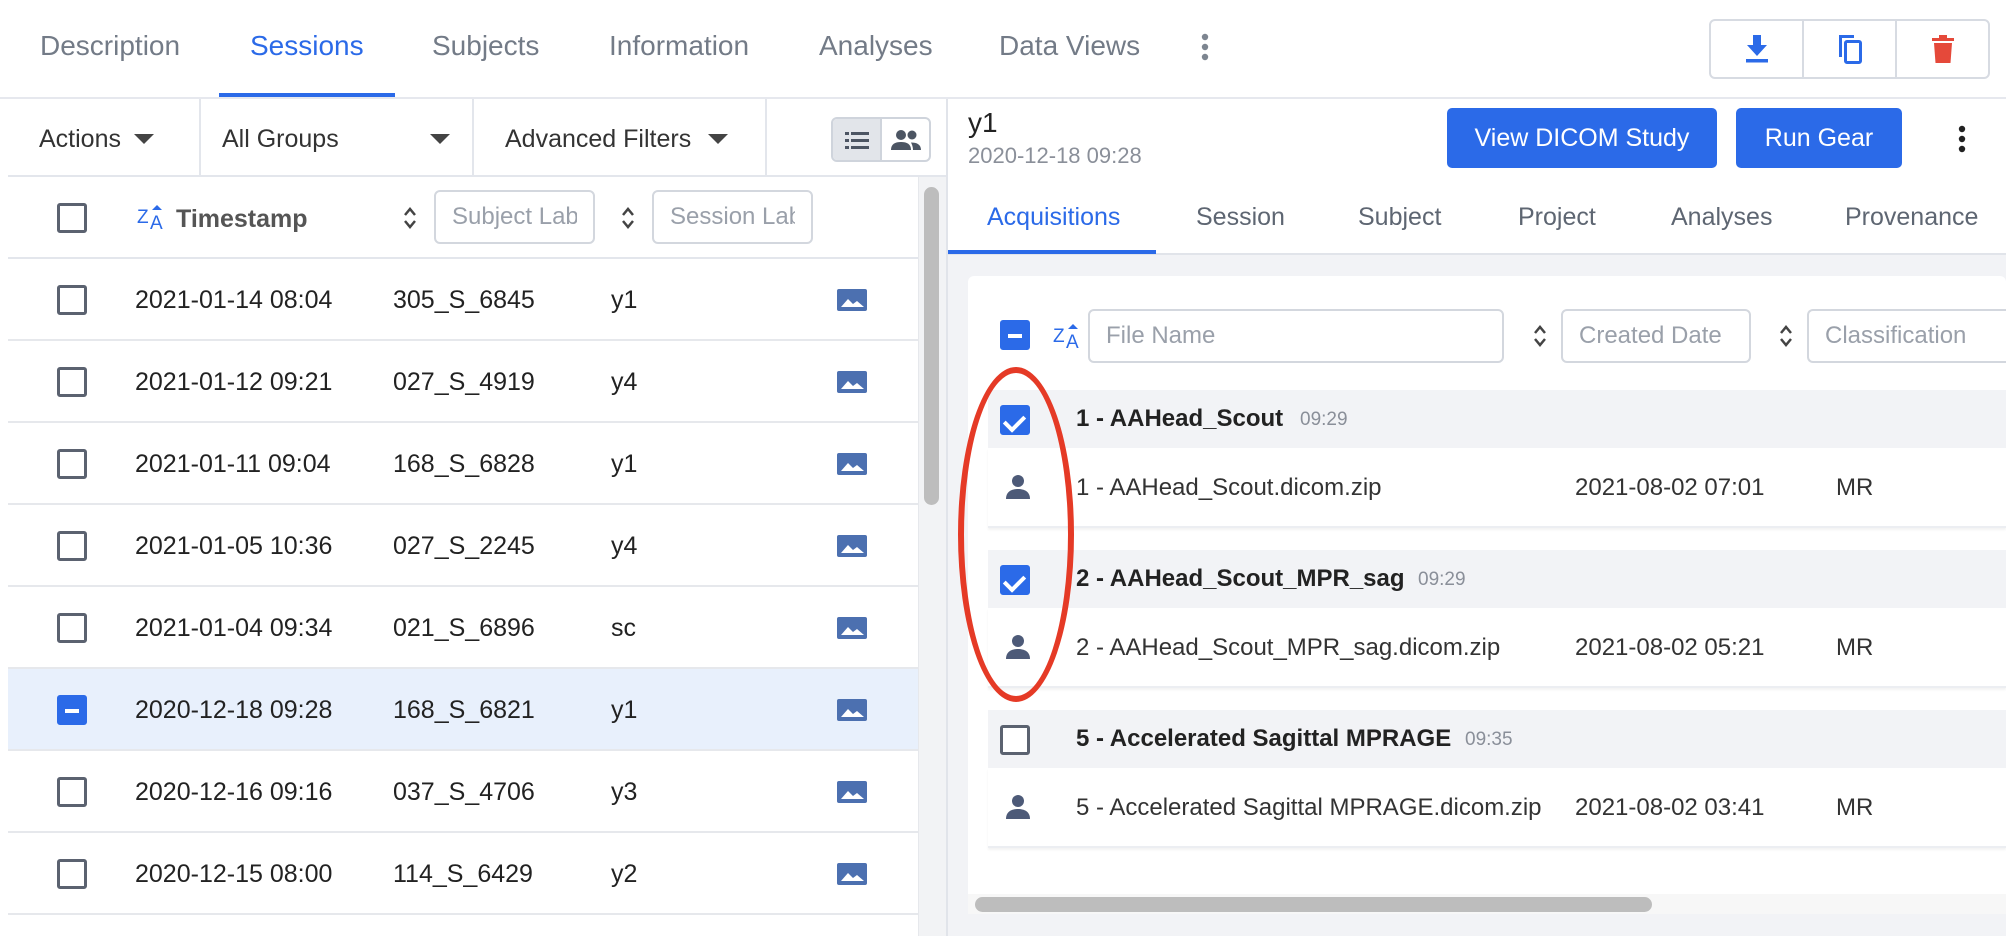 This screenshot has width=2006, height=936. Describe the element at coordinates (624, 300) in the screenshot. I see `session-cell: y1` at that location.